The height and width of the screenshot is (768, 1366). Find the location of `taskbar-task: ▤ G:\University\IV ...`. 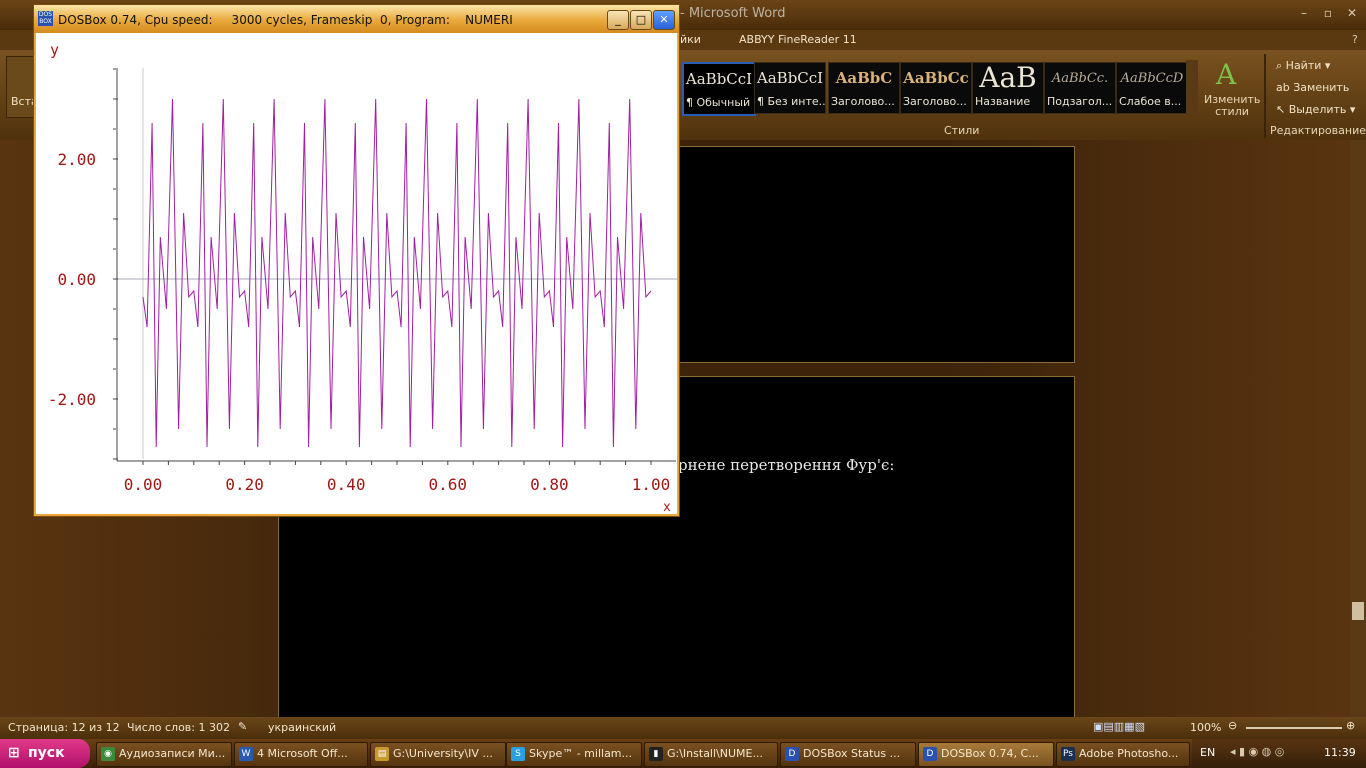

taskbar-task: ▤ G:\University\IV ... is located at coordinates (438, 754).